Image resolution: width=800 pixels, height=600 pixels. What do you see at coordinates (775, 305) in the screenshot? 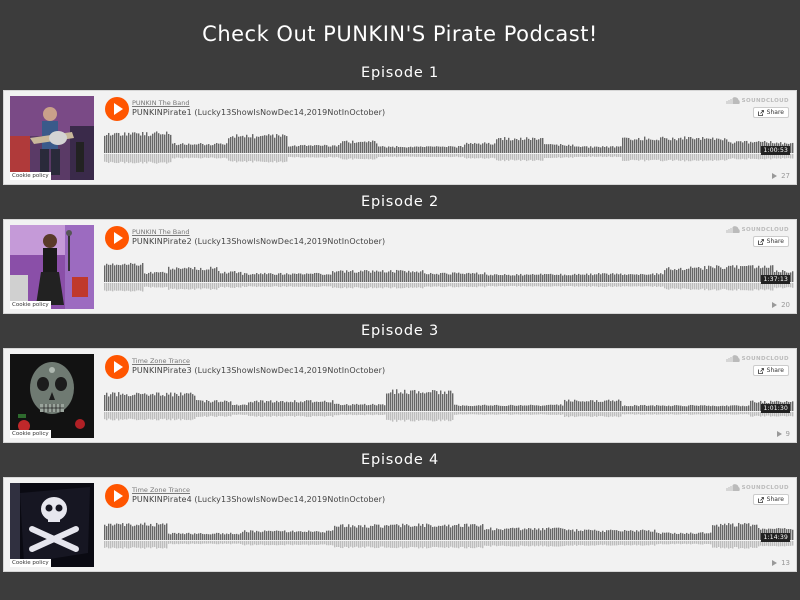
I see `play-count-icon` at bounding box center [775, 305].